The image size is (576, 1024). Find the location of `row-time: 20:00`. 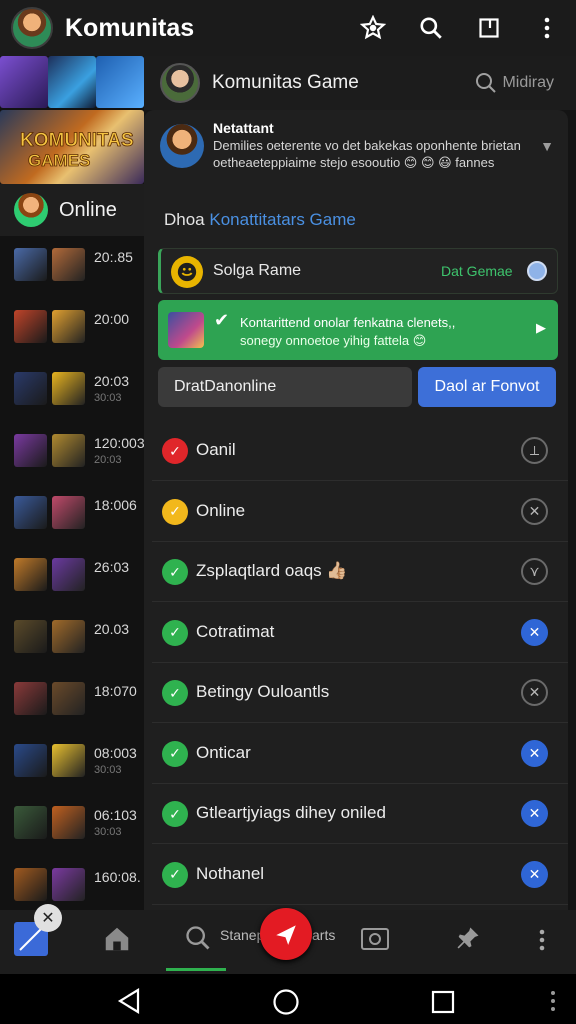

row-time: 20:00 is located at coordinates (112, 319).